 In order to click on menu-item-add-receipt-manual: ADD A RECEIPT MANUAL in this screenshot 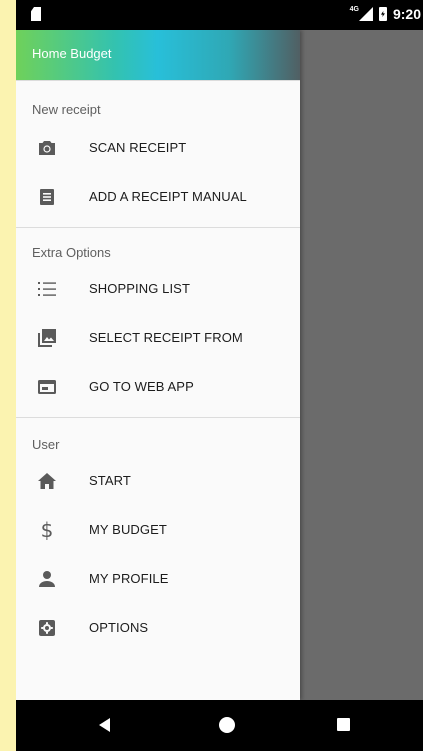, I will do `click(158, 196)`.